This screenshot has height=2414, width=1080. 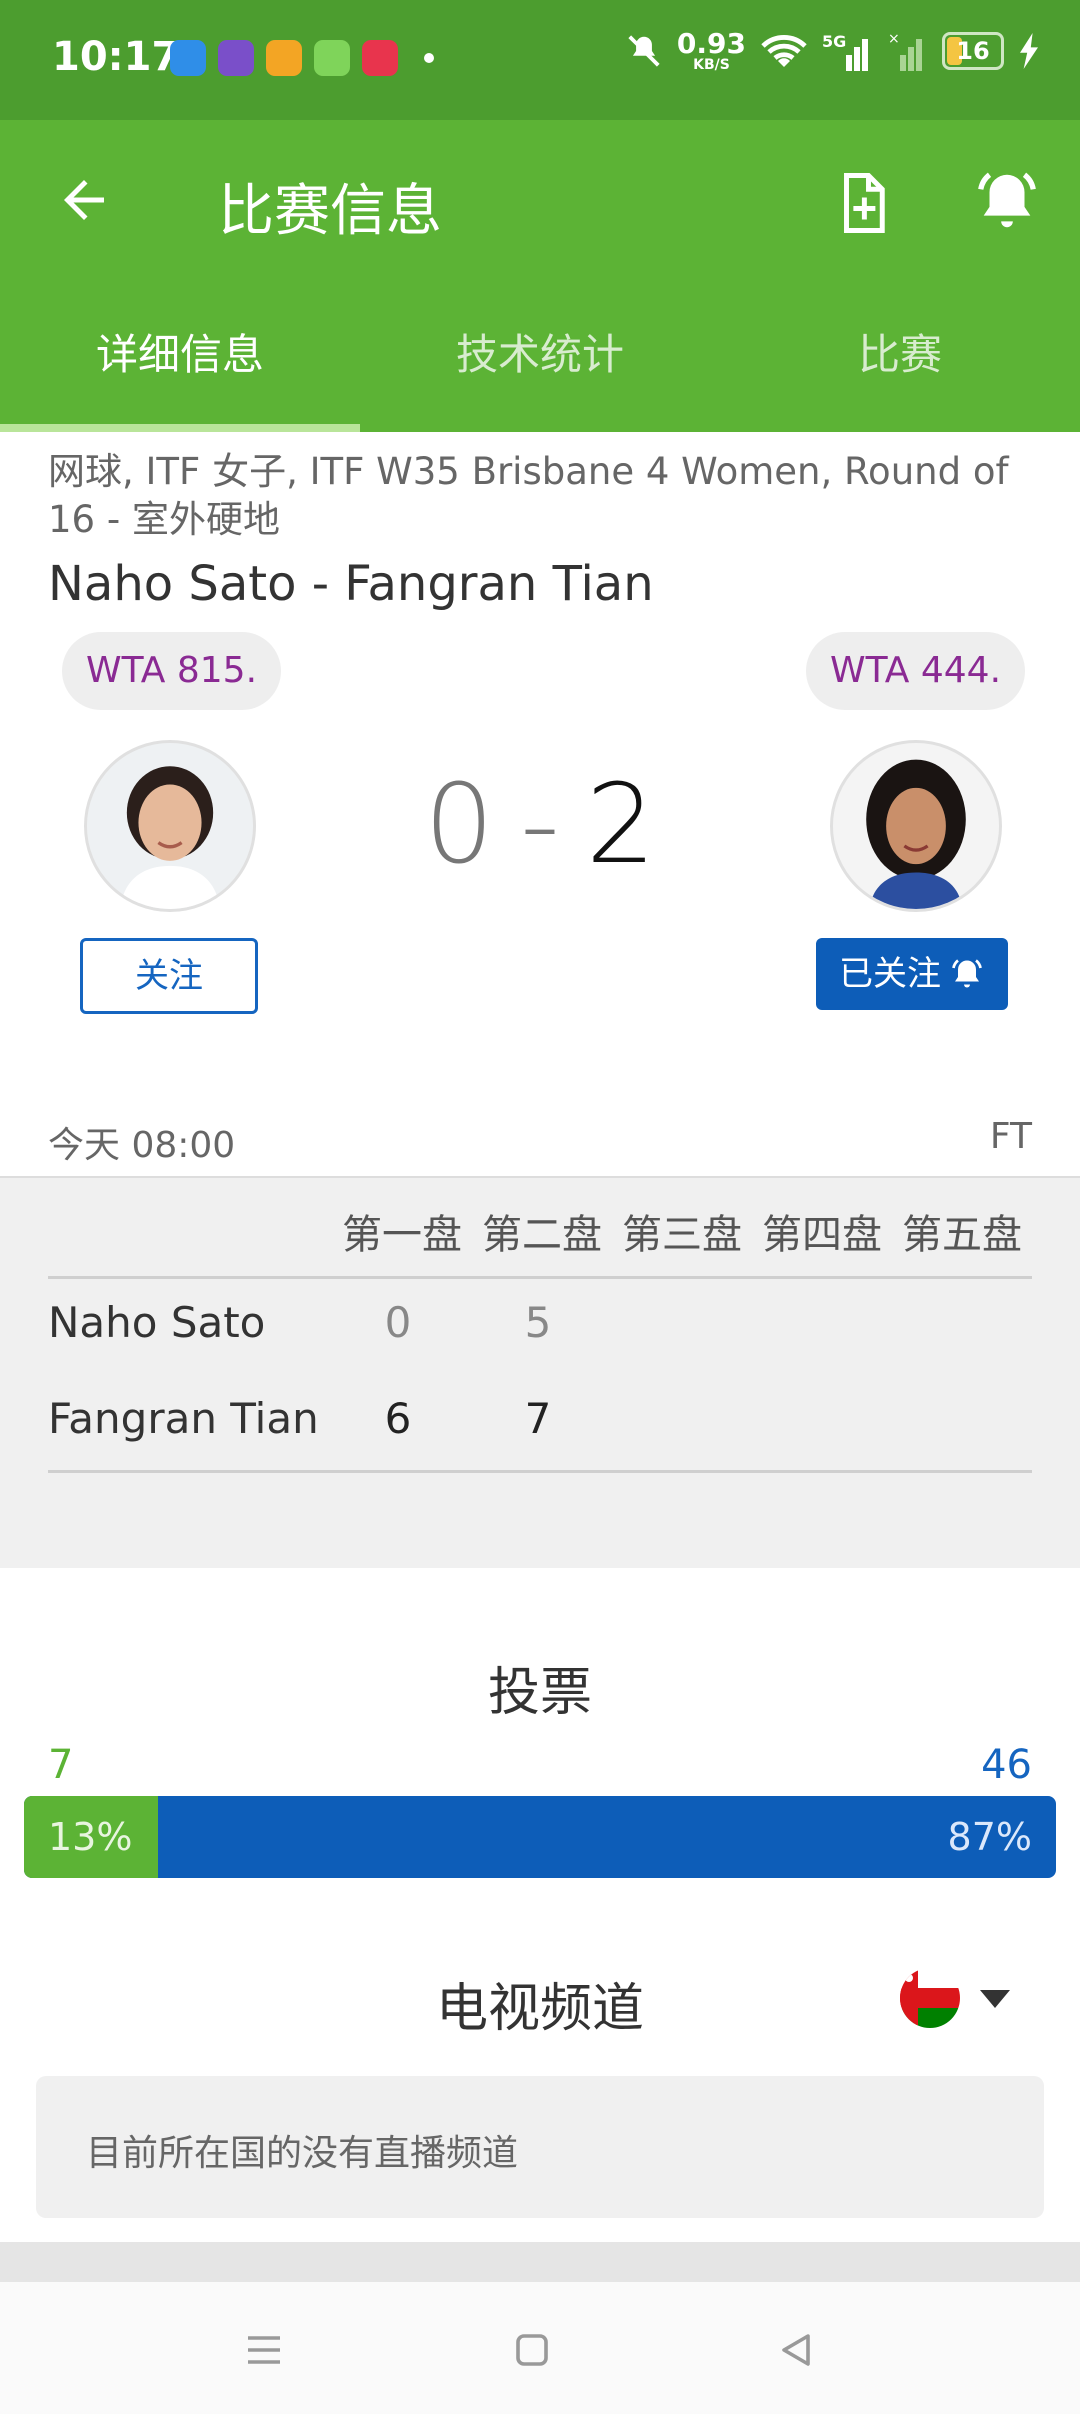 What do you see at coordinates (398, 1418) in the screenshot?
I see `set-score-cell: 6` at bounding box center [398, 1418].